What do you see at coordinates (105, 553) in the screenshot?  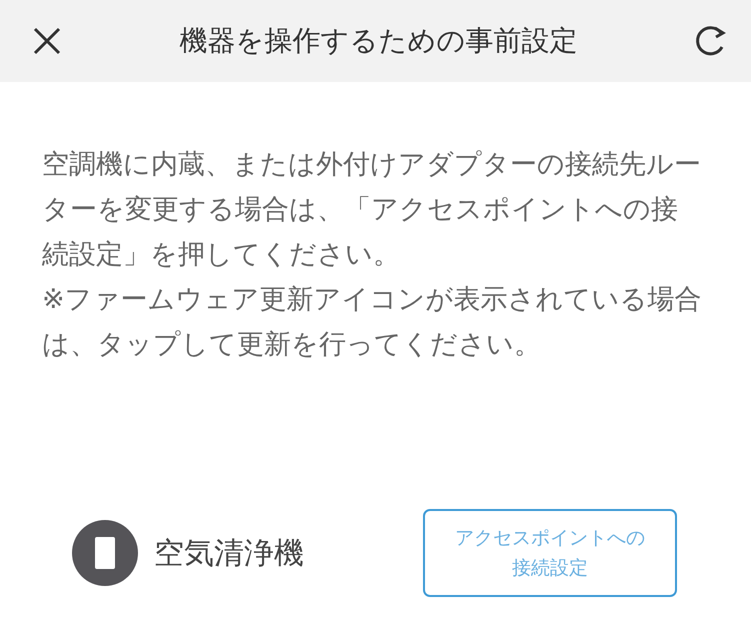 I see `air-purifier-icon` at bounding box center [105, 553].